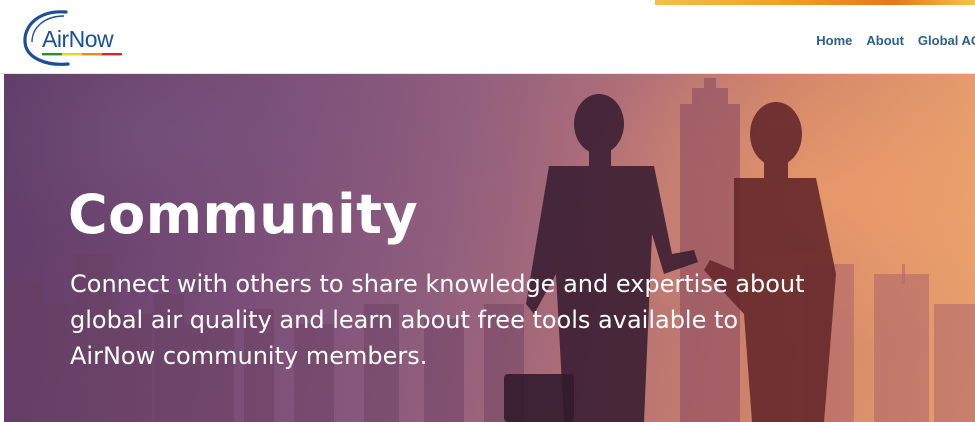 The height and width of the screenshot is (422, 975). I want to click on nav-home: Home, so click(834, 40).